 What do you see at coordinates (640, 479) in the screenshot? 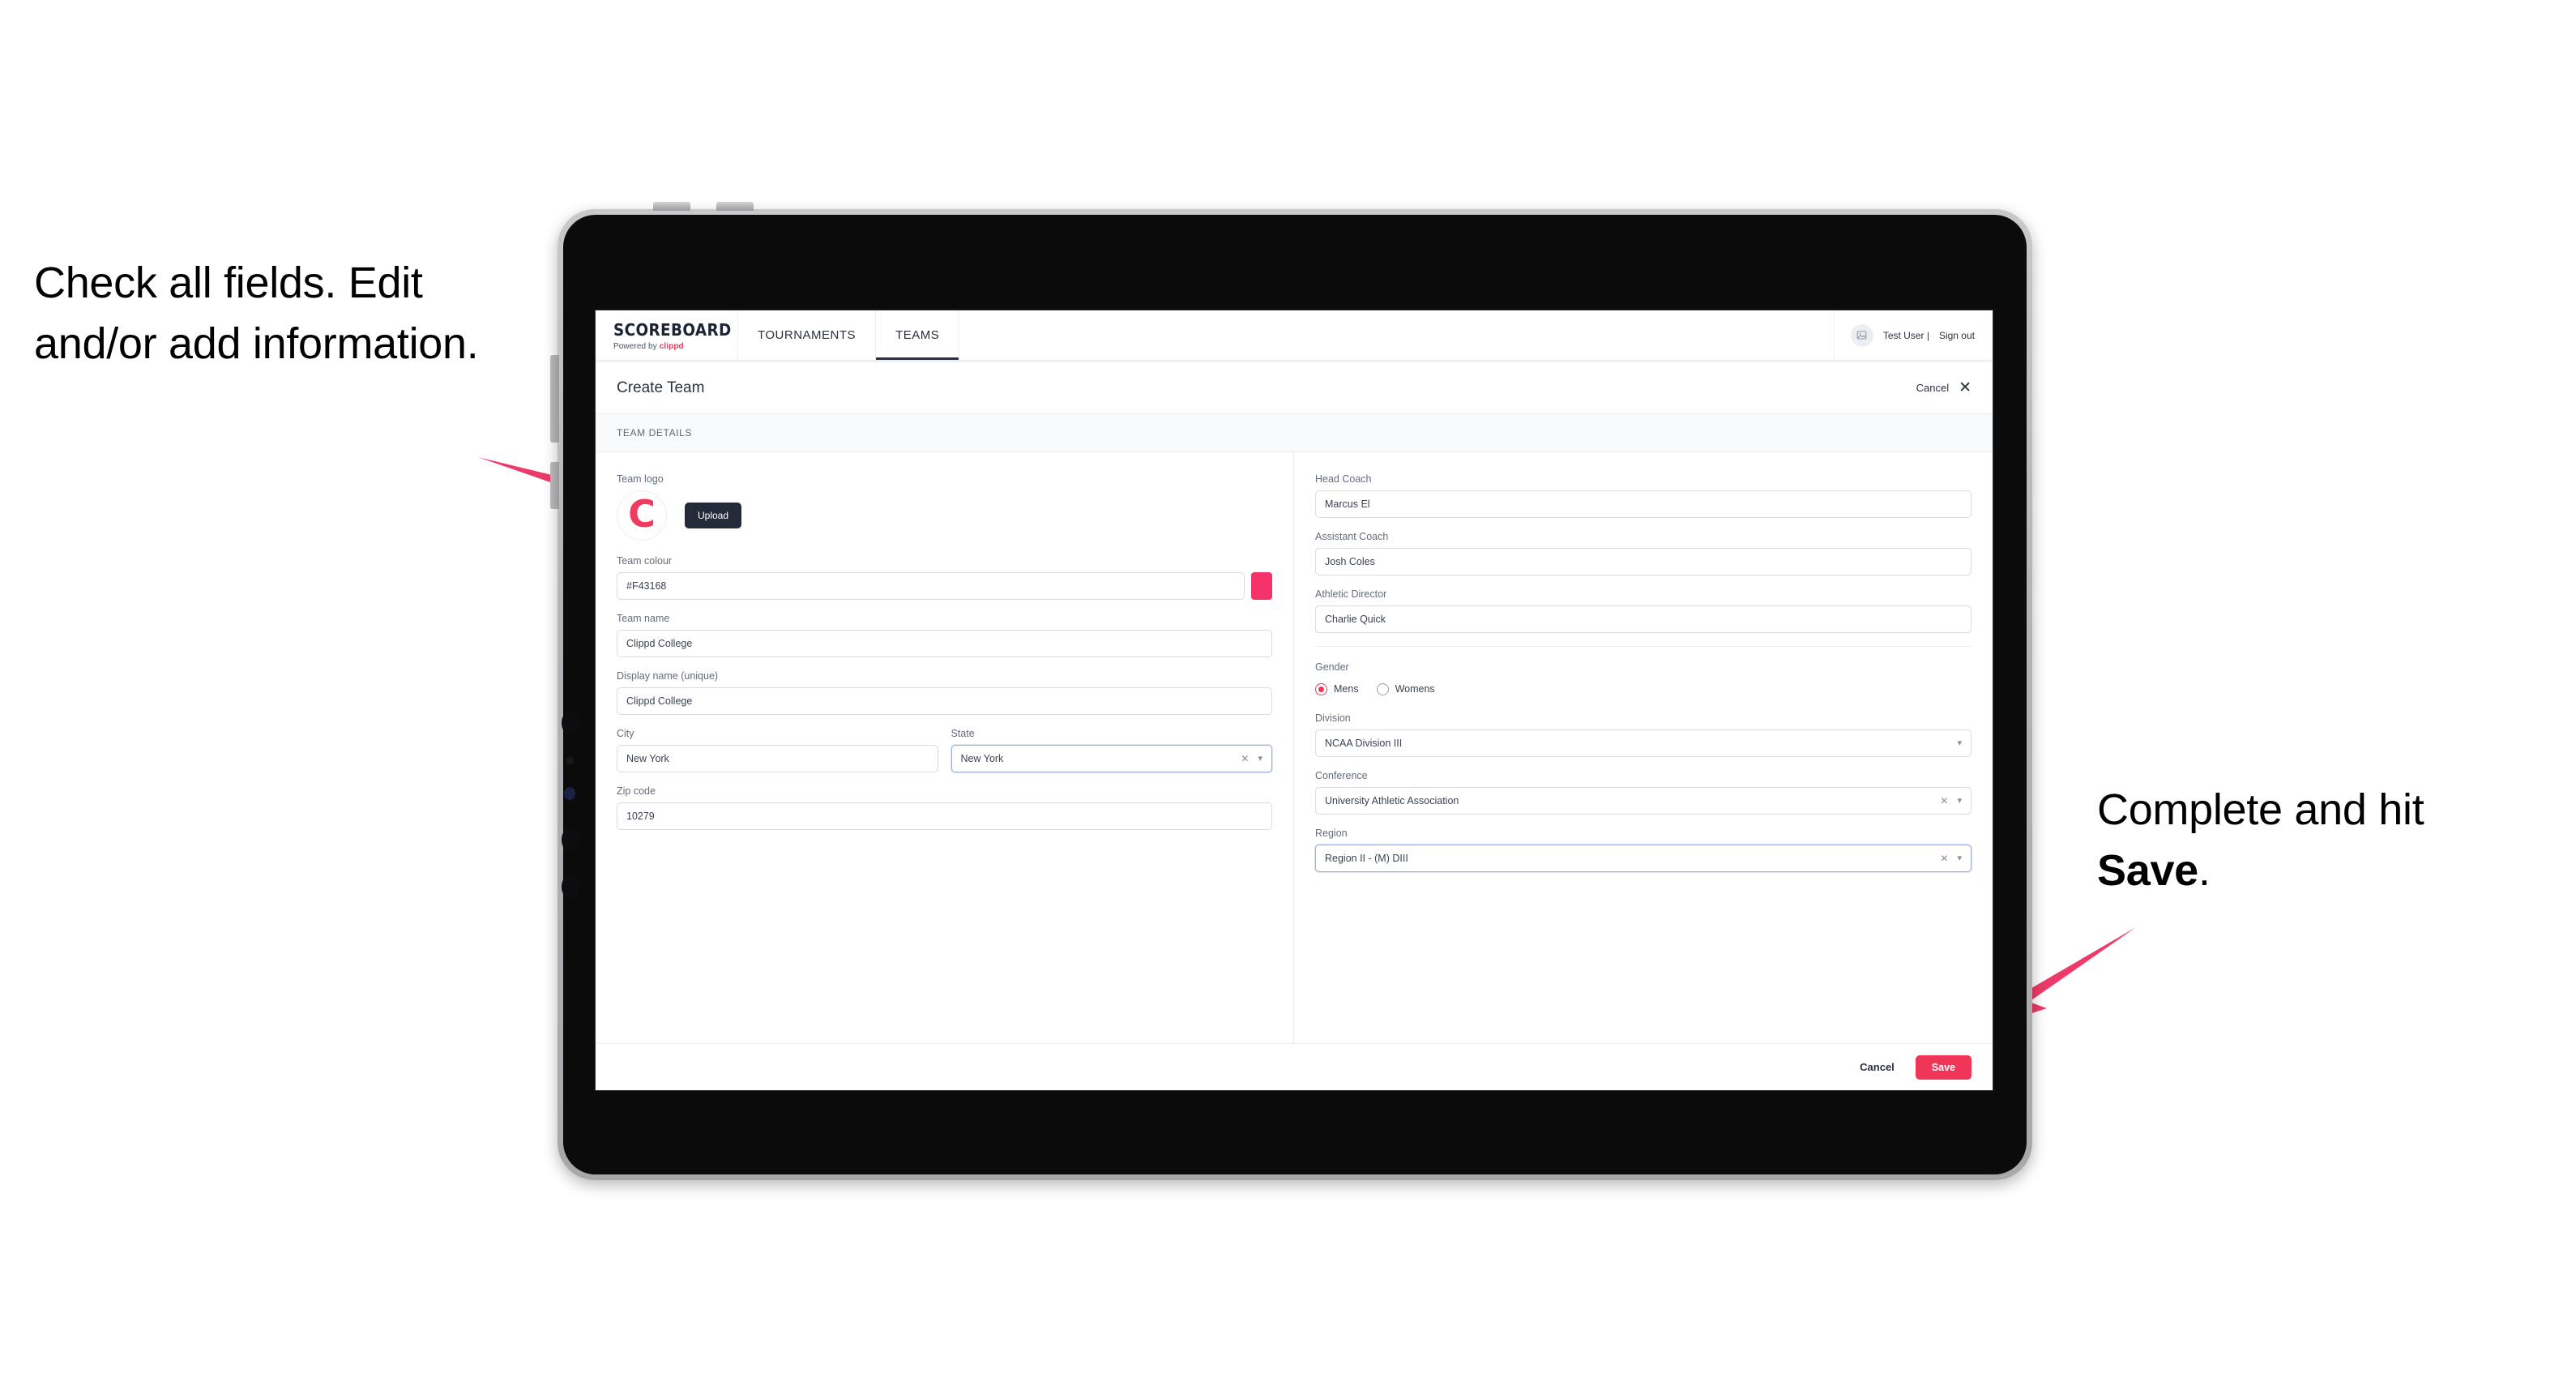
I see `team-logo-label: Team logo` at bounding box center [640, 479].